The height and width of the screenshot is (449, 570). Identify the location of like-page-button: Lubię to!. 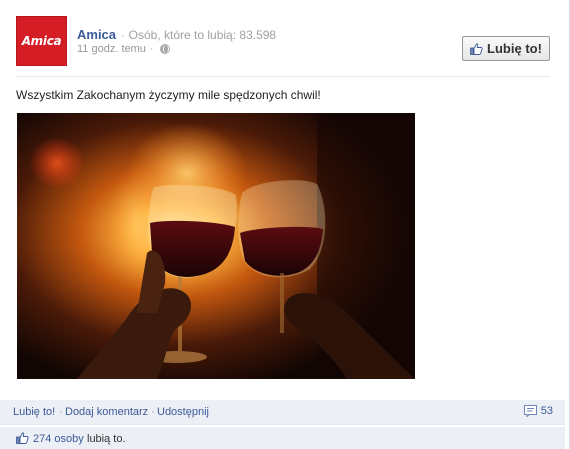
(506, 48).